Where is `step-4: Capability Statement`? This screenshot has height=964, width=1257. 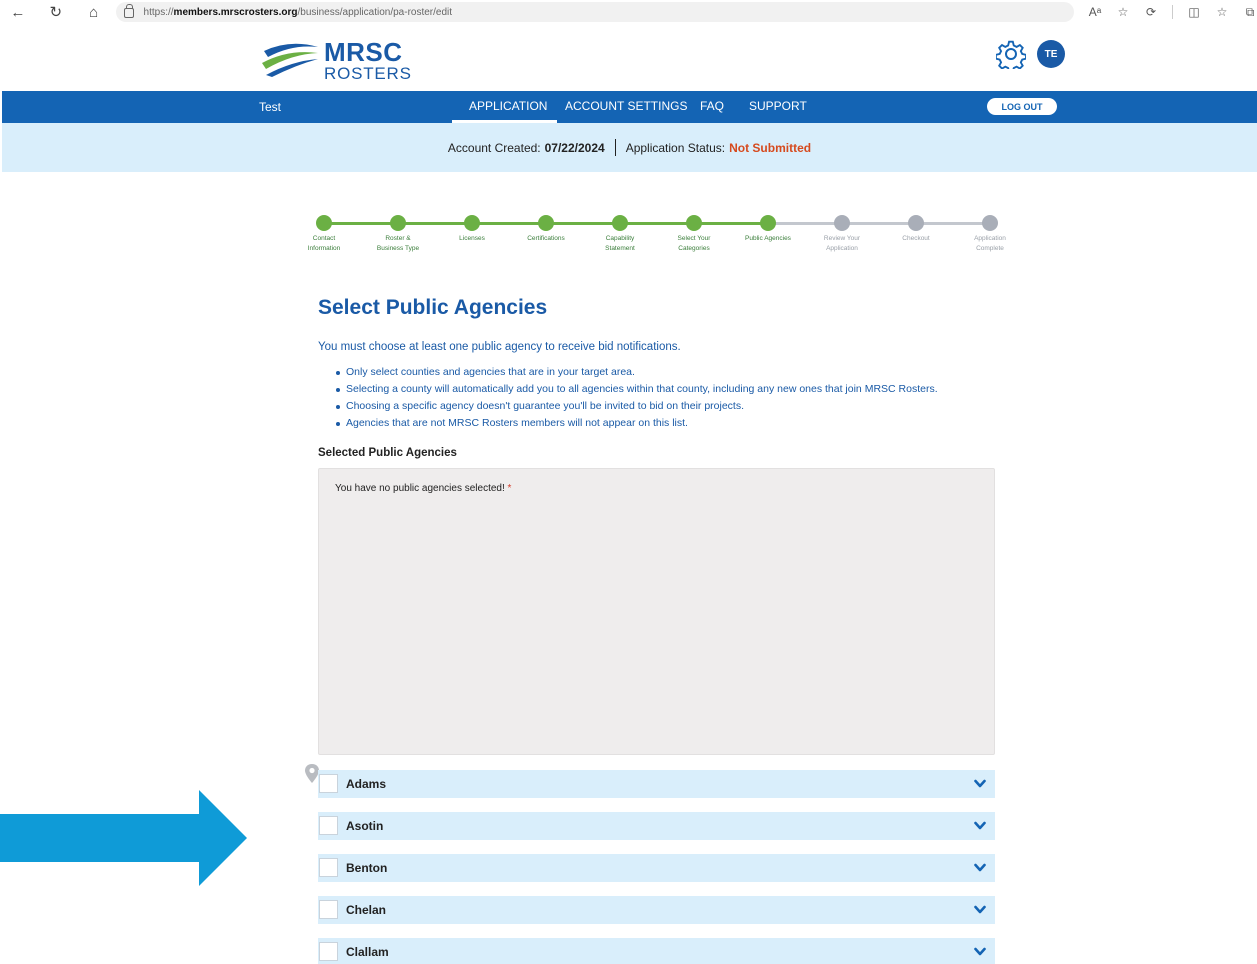
step-4: Capability Statement is located at coordinates (620, 233).